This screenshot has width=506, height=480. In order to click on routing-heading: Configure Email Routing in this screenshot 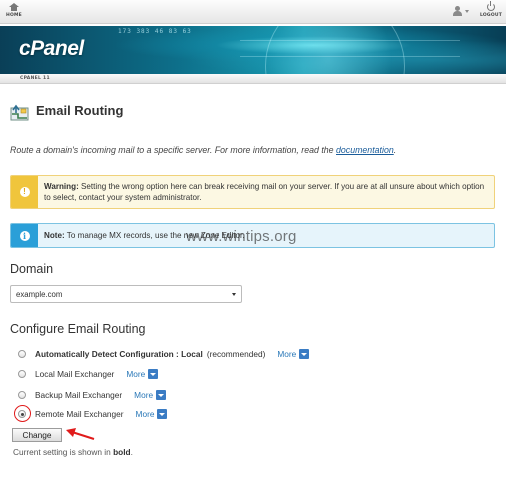, I will do `click(78, 329)`.